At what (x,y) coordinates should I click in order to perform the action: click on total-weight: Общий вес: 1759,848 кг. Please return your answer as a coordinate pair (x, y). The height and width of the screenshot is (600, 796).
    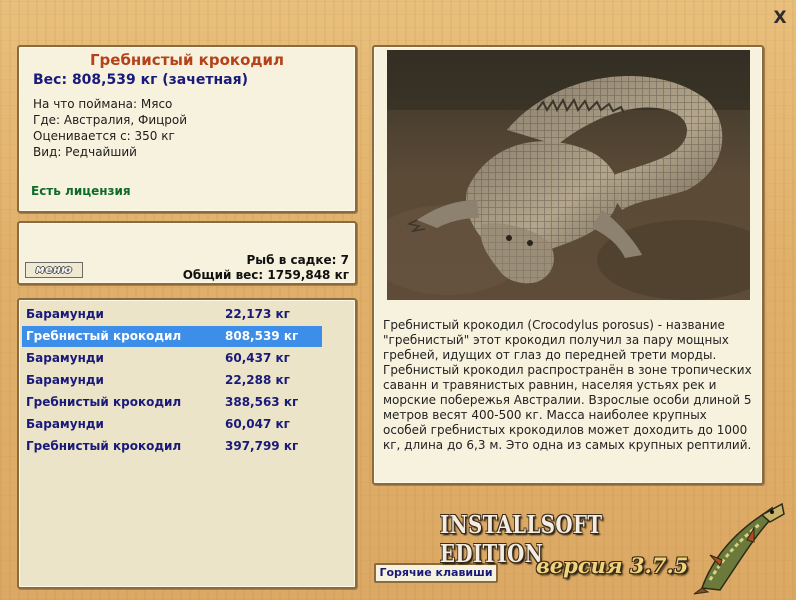
    Looking at the image, I should click on (265, 275).